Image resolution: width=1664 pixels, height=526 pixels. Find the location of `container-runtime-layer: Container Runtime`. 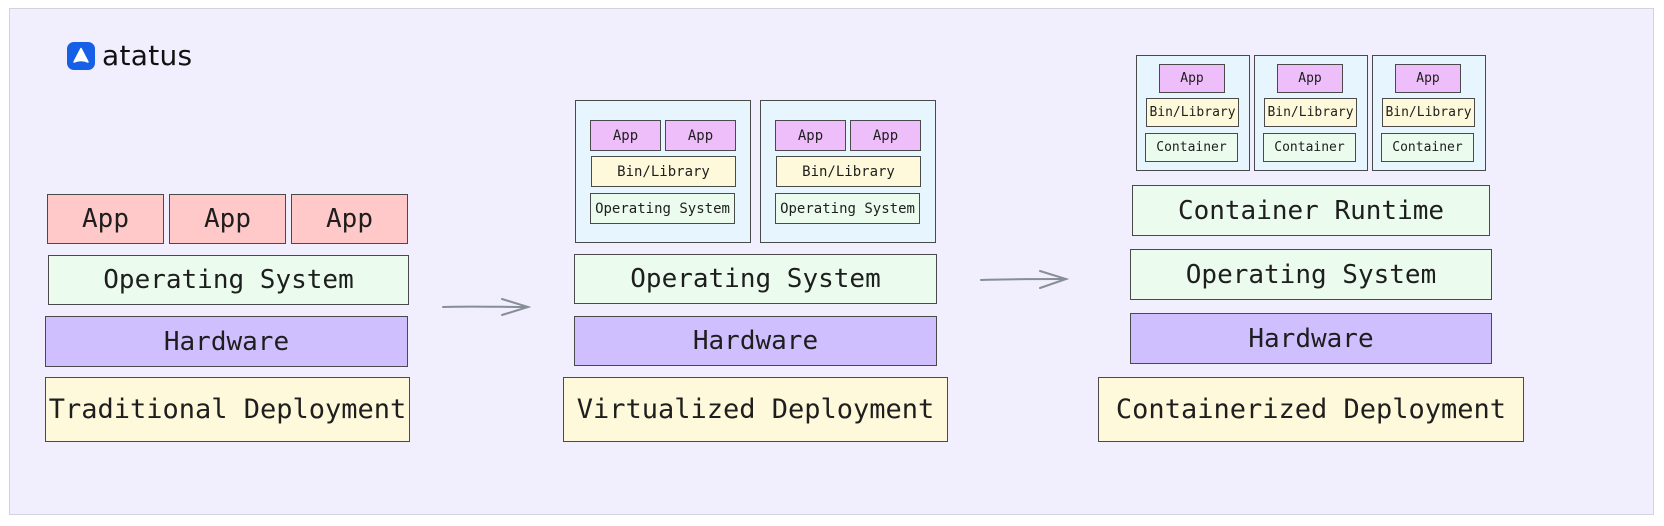

container-runtime-layer: Container Runtime is located at coordinates (1311, 210).